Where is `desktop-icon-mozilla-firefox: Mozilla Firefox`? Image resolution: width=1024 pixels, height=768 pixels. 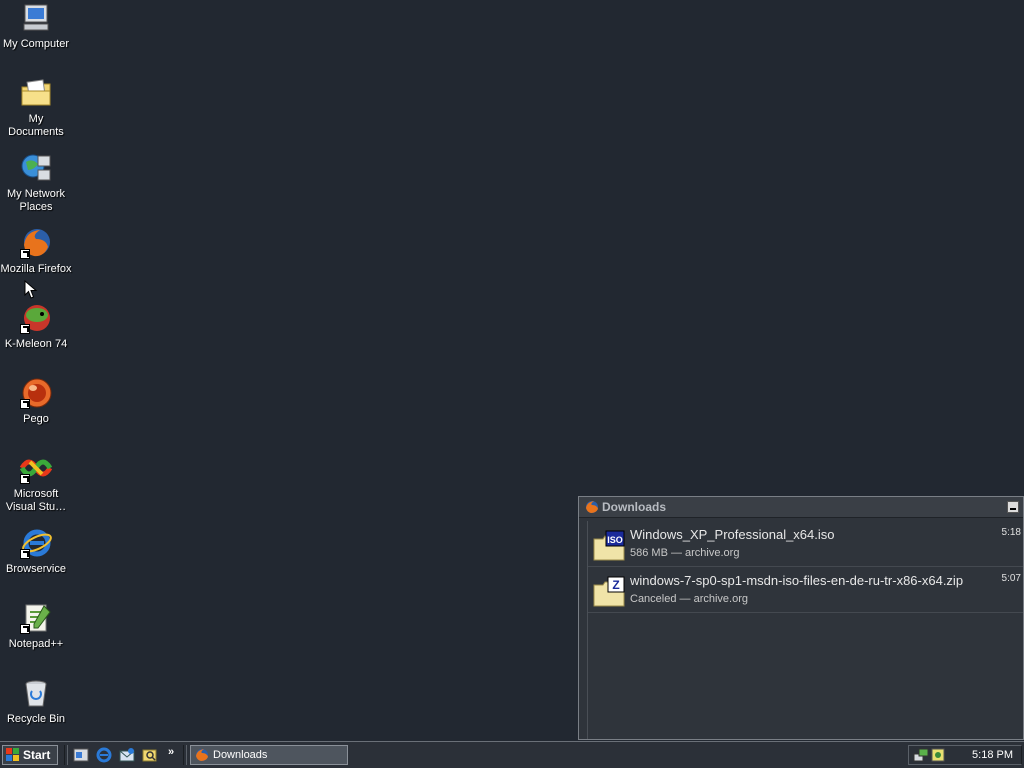 desktop-icon-mozilla-firefox: Mozilla Firefox is located at coordinates (36, 251).